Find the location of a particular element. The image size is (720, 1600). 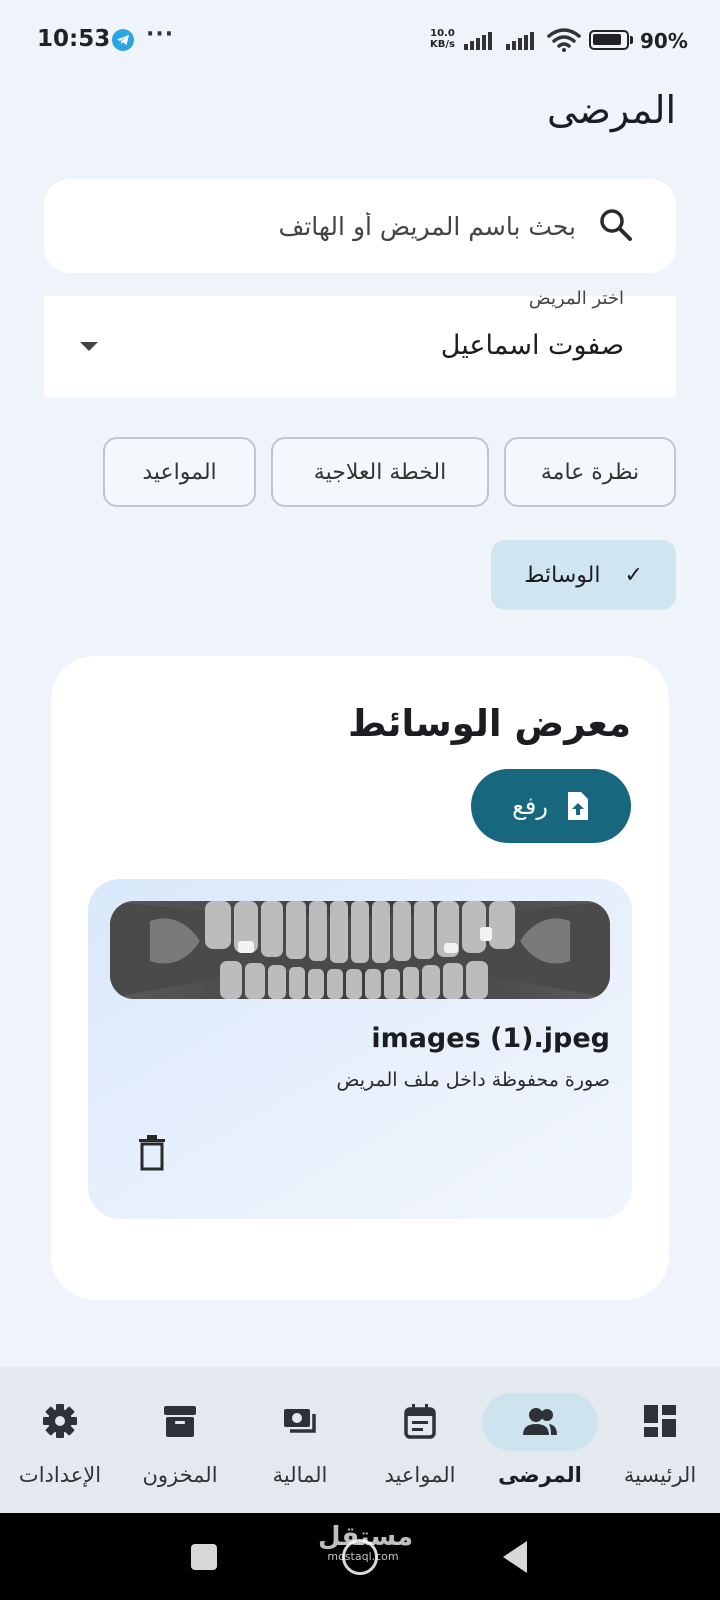

check-icon: ✓ is located at coordinates (633, 575).